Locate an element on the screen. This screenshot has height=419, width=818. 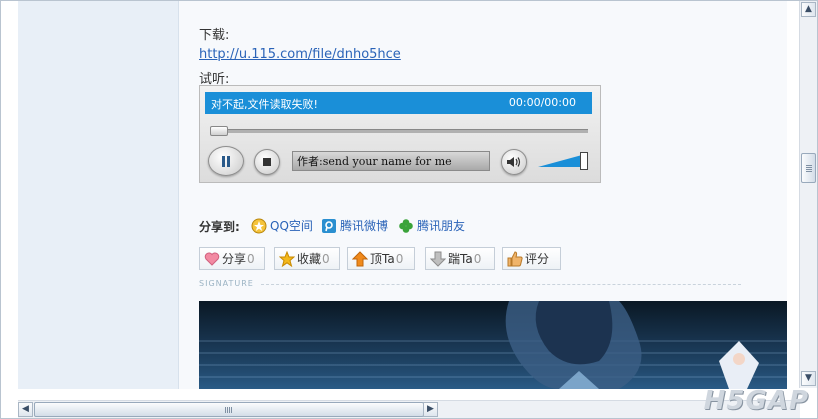
chevron-right-icon: ▶ is located at coordinates (430, 409).